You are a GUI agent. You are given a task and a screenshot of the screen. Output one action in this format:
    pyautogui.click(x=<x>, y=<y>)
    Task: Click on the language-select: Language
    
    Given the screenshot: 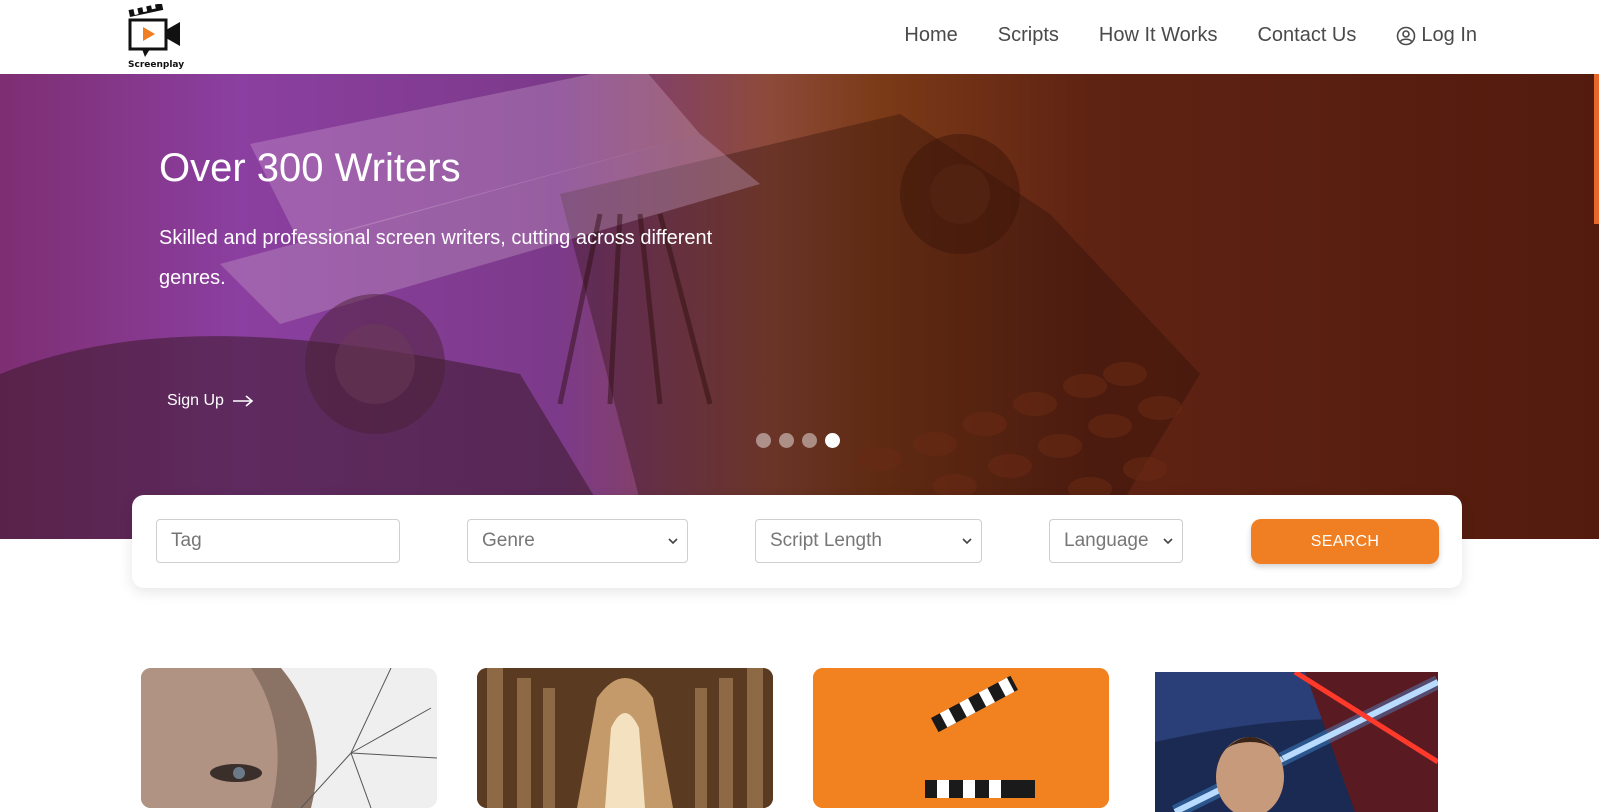 What is the action you would take?
    pyautogui.click(x=1116, y=541)
    